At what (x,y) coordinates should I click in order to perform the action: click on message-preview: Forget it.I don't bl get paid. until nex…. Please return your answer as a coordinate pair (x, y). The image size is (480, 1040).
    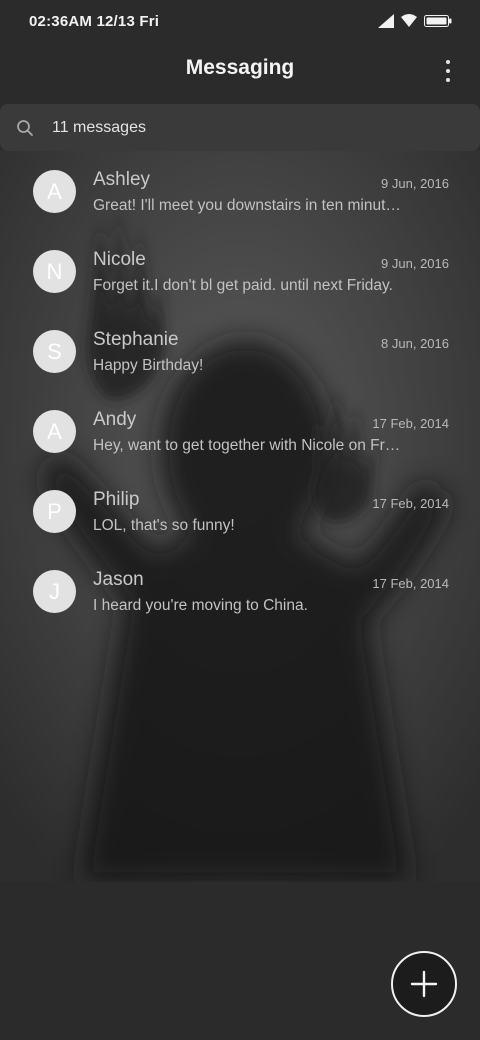
    Looking at the image, I should click on (243, 285).